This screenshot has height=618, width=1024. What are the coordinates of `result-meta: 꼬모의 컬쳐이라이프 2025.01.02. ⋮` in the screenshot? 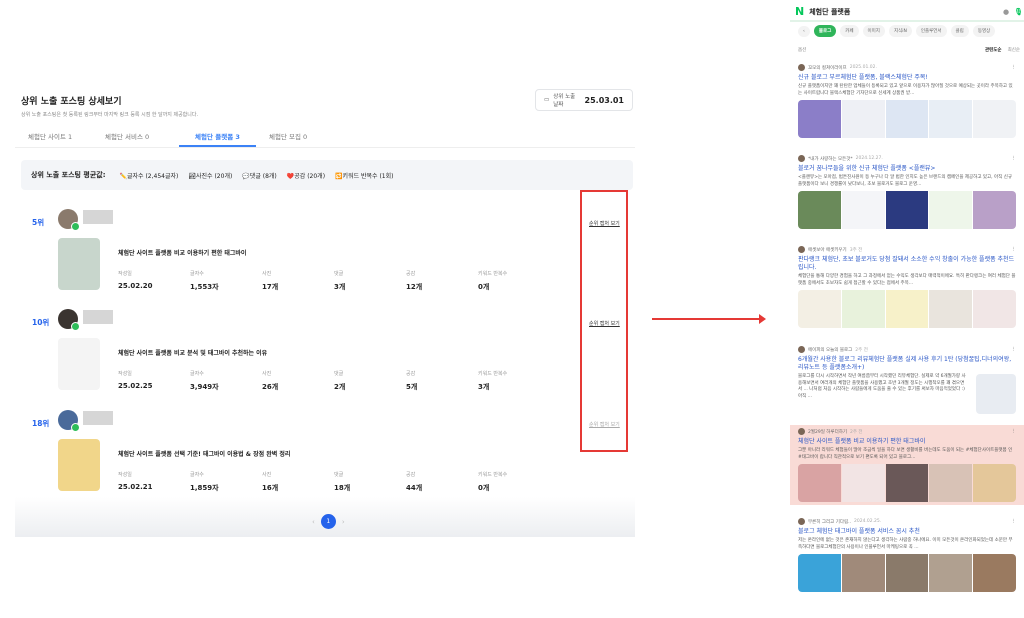 It's located at (907, 67).